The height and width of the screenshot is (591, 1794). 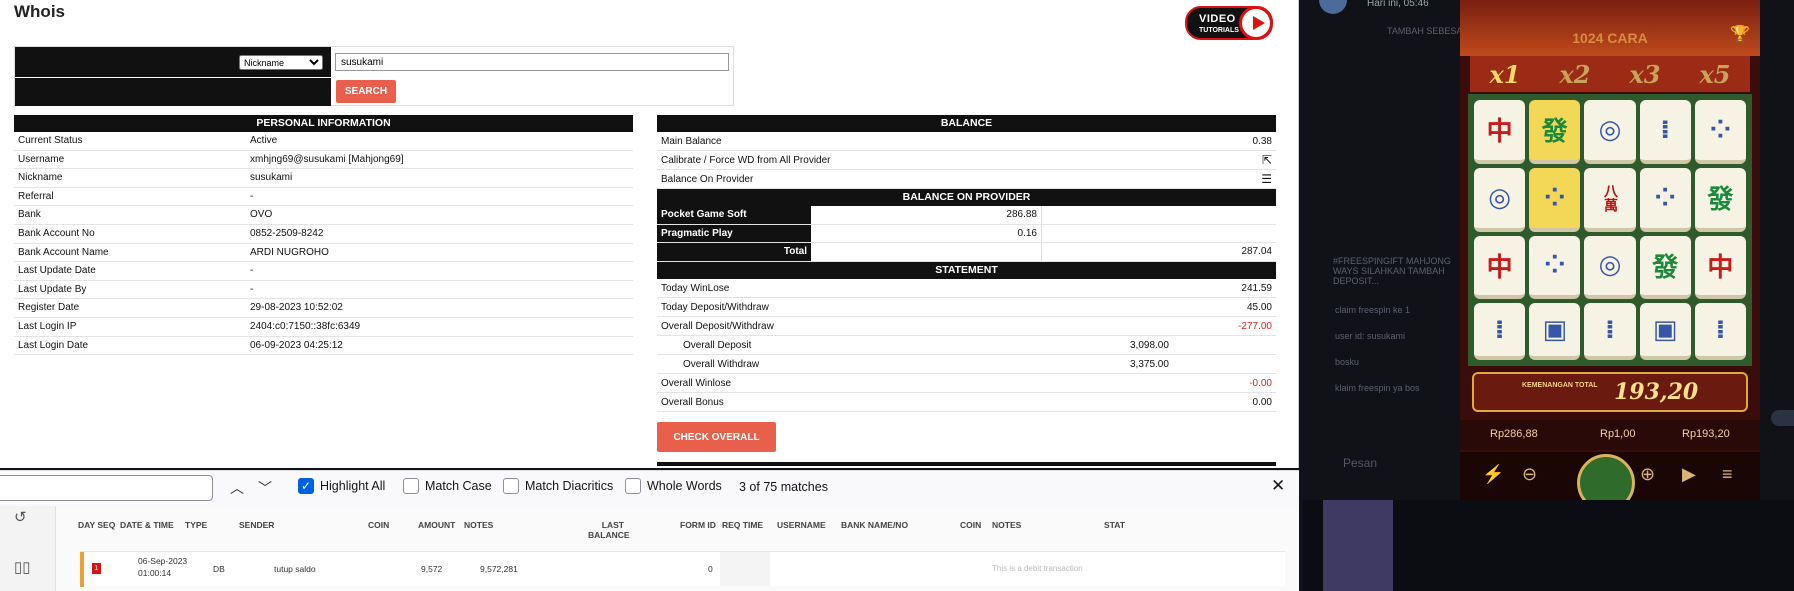 What do you see at coordinates (1560, 385) in the screenshot?
I see `total-win-label: KEMENANGAN TOTAL` at bounding box center [1560, 385].